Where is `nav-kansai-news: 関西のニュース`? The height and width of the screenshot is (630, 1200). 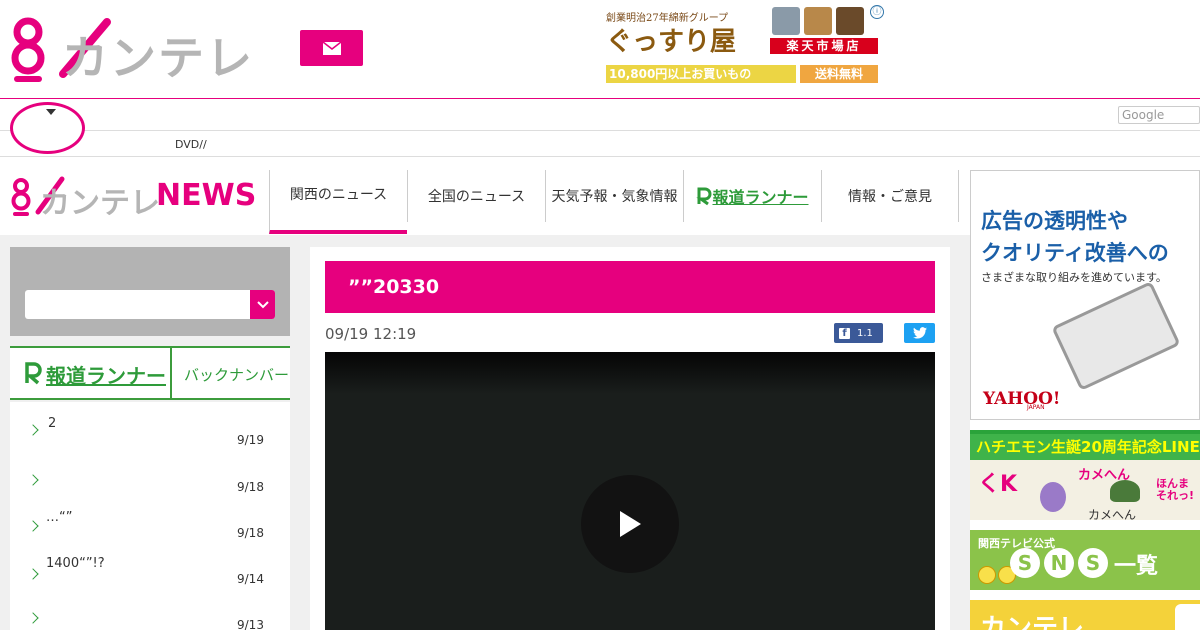 nav-kansai-news: 関西のニュース is located at coordinates (338, 202).